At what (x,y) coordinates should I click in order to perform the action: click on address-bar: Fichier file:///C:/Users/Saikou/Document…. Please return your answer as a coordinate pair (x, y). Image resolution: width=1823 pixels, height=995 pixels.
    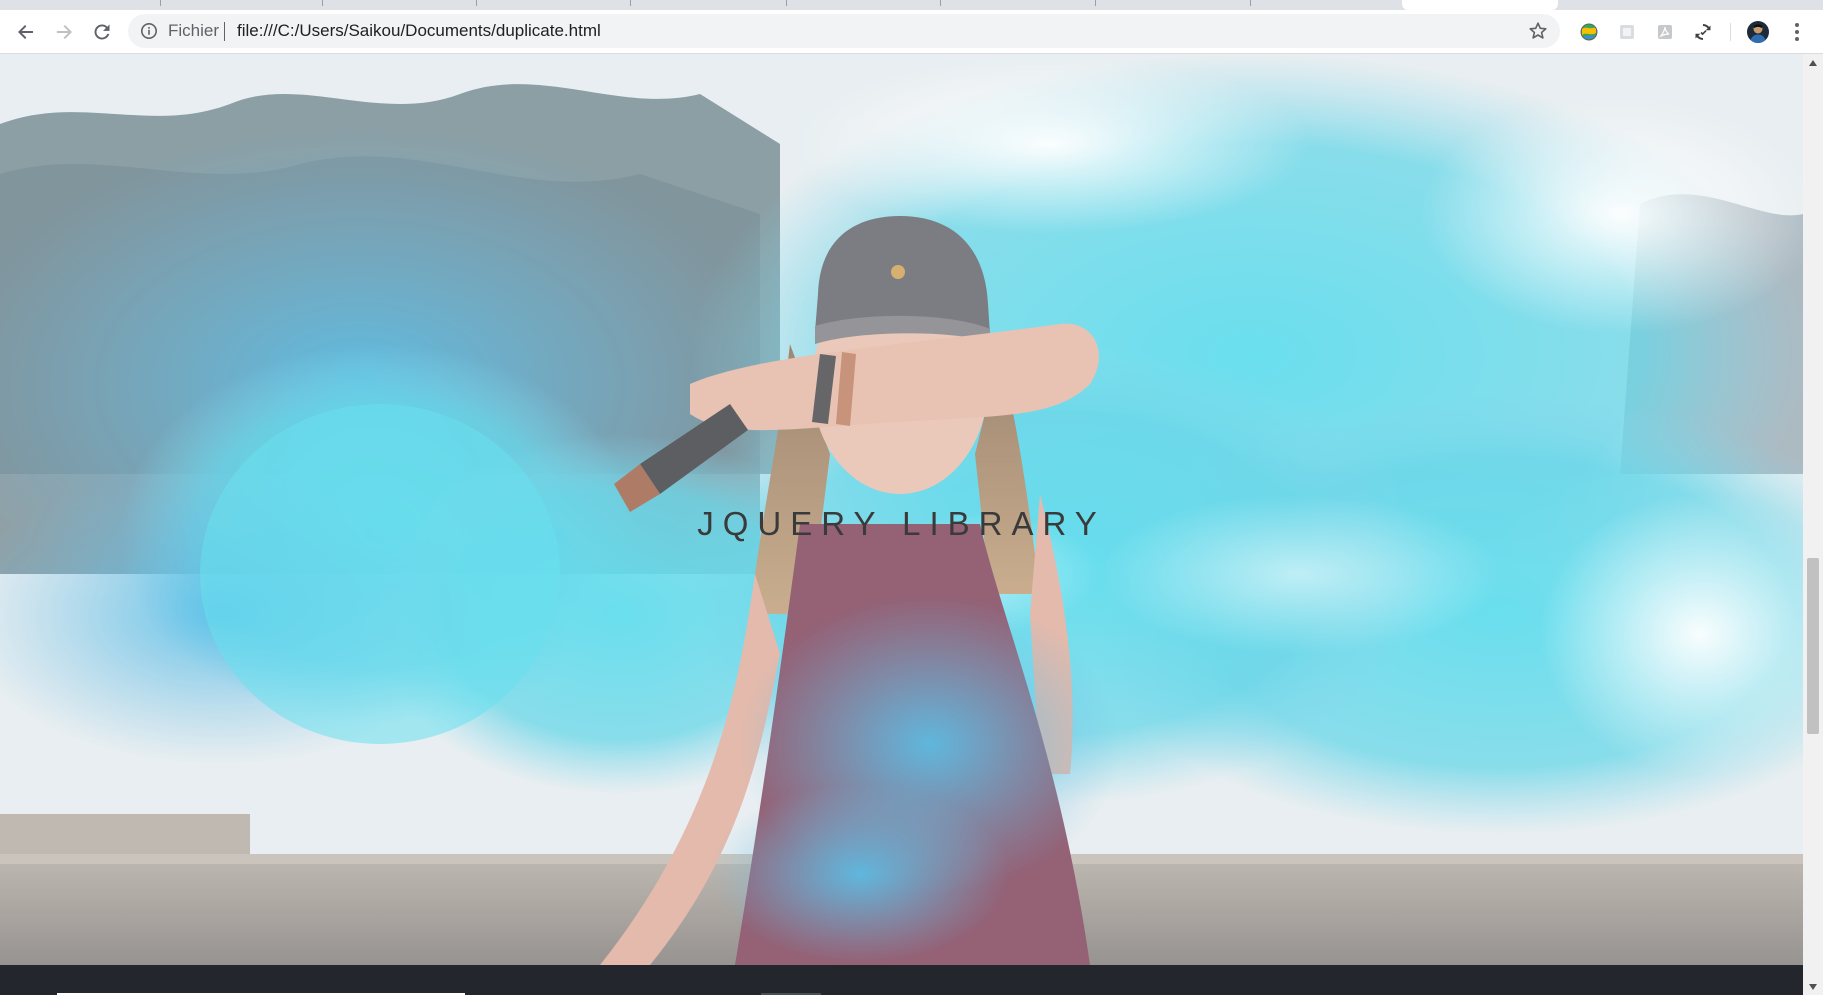
    Looking at the image, I should click on (844, 31).